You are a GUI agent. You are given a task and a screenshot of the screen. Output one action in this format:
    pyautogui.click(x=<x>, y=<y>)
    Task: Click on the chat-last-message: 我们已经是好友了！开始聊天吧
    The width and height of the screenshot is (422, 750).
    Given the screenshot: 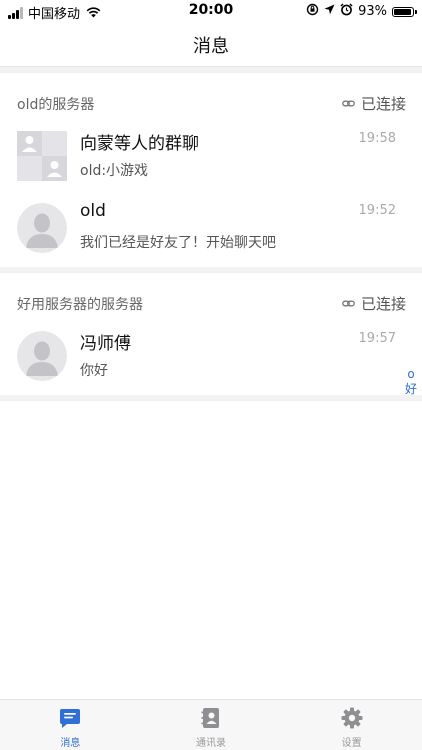 What is the action you would take?
    pyautogui.click(x=178, y=243)
    